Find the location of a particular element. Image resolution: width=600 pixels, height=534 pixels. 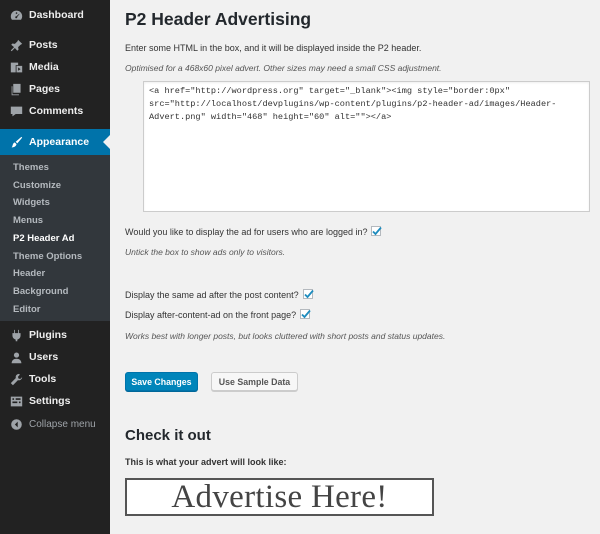

pages-icon is located at coordinates (16, 89).